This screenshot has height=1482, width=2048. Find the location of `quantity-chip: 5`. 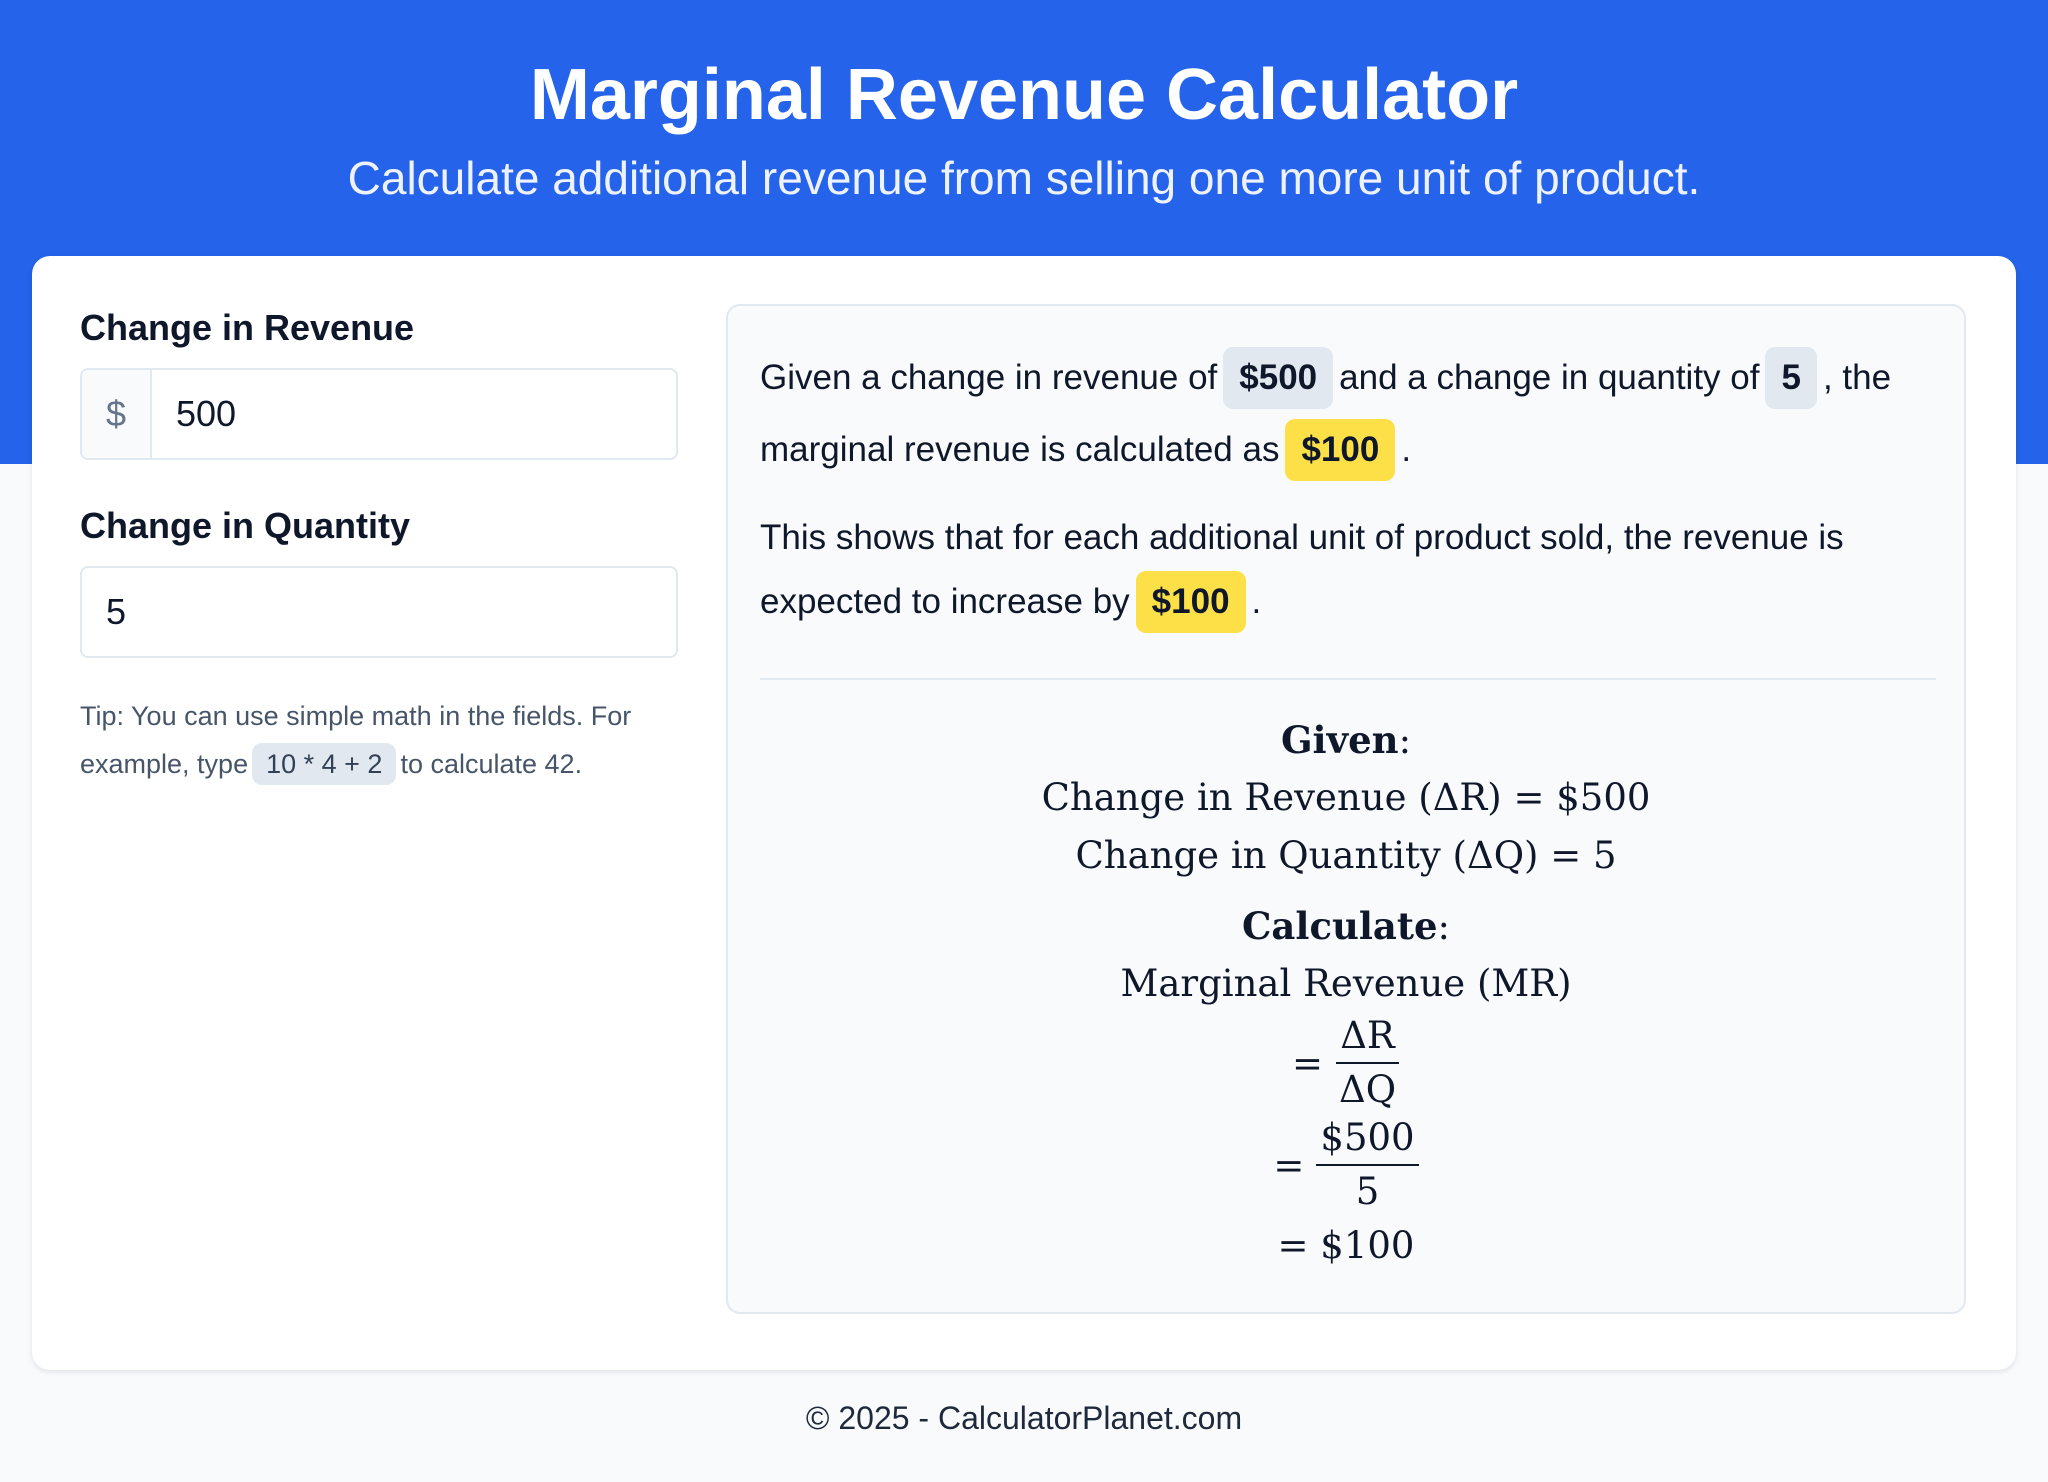

quantity-chip: 5 is located at coordinates (1791, 378).